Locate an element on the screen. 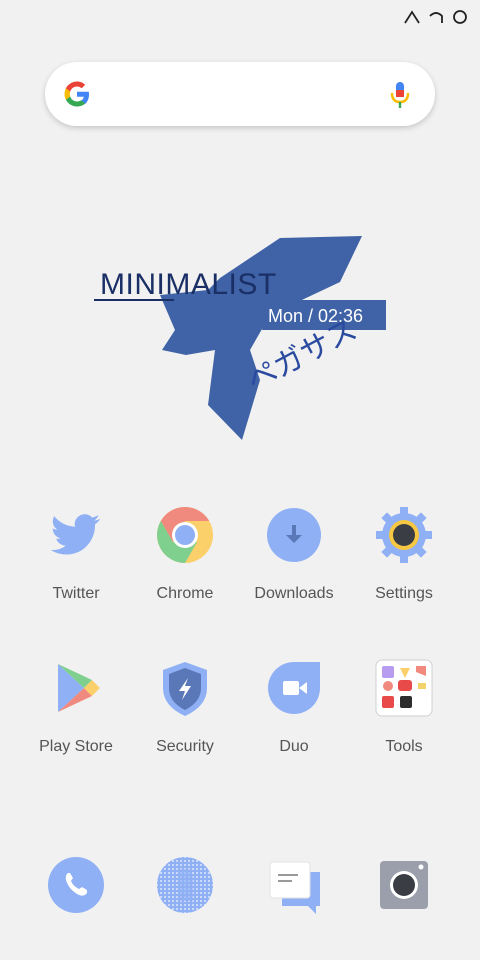 This screenshot has height=960, width=480. tools-folder-icon is located at coordinates (404, 688).